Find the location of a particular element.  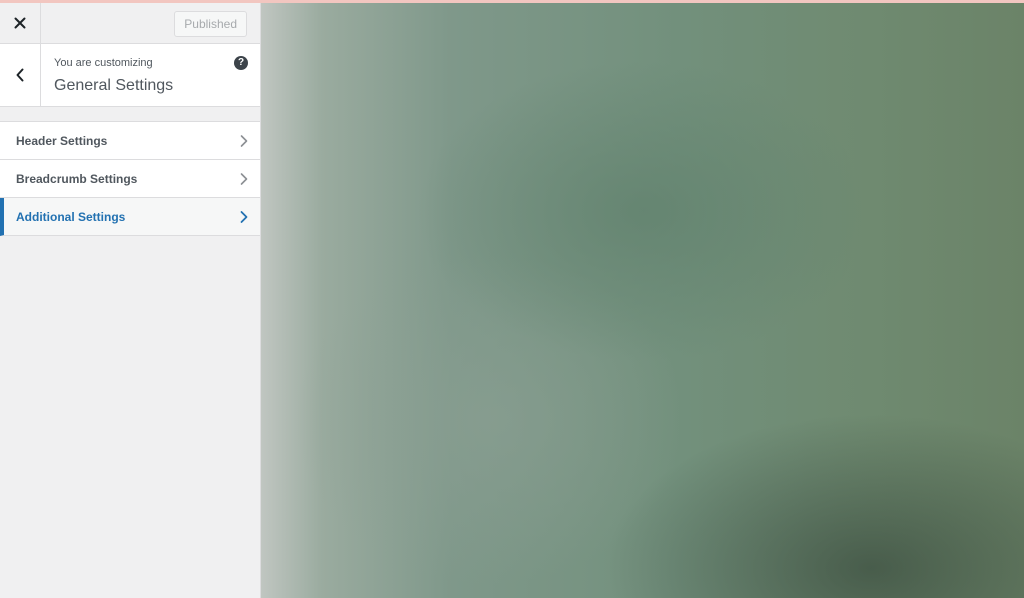

menu-item-header-settings: Header Settings is located at coordinates (130, 141).